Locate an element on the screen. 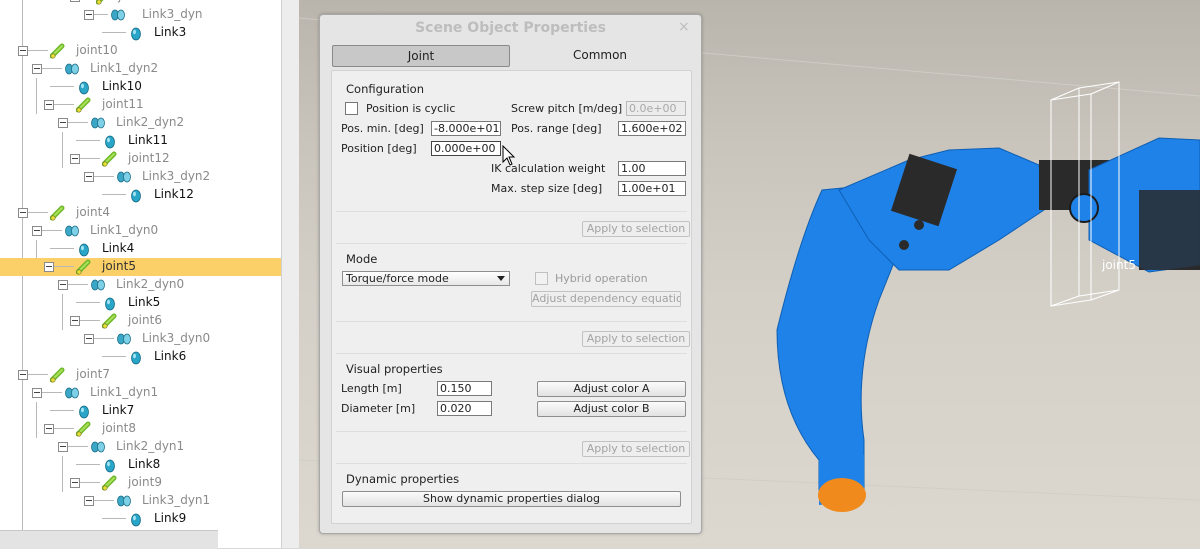 The image size is (1200, 549). tree-row: joint11 is located at coordinates (140, 105).